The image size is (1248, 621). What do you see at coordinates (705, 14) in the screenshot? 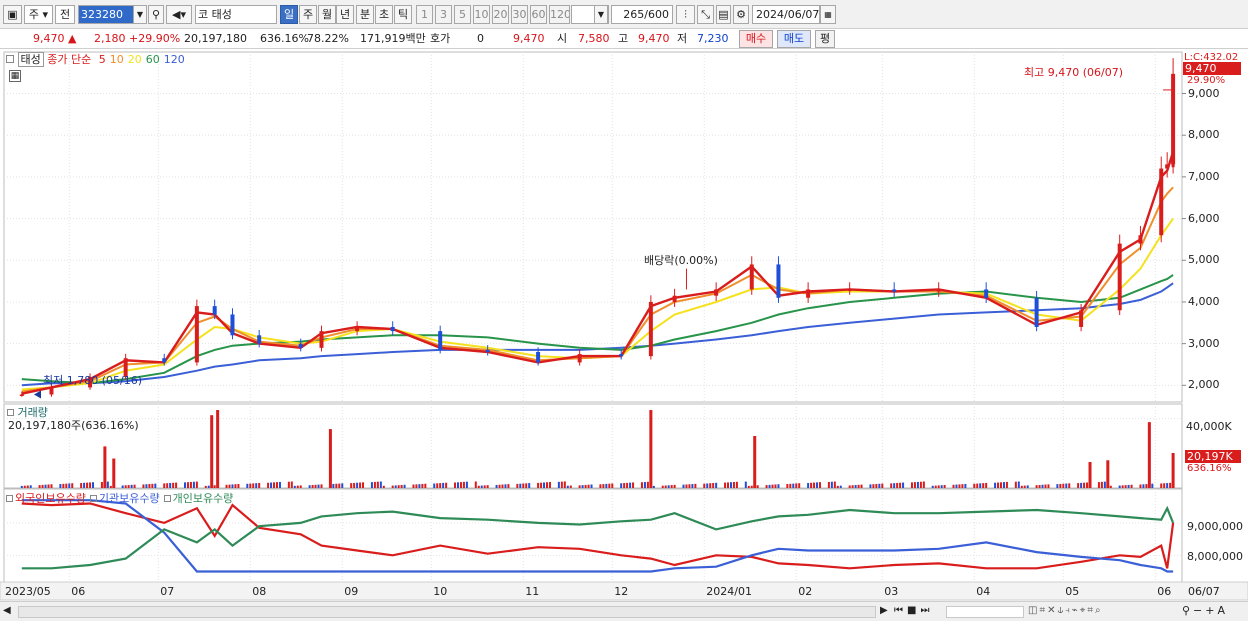
I see `tools-icon: ⤡` at bounding box center [705, 14].